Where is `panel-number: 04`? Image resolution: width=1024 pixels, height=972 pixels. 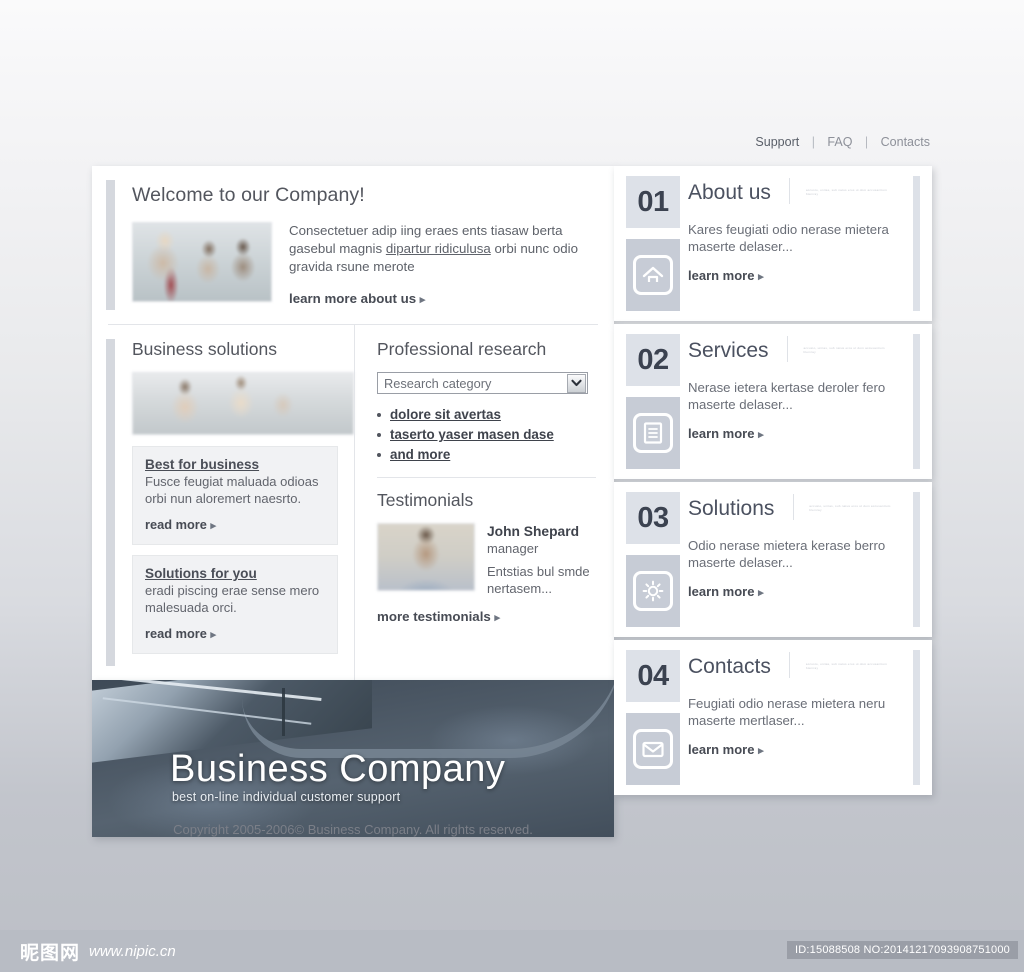 panel-number: 04 is located at coordinates (653, 675).